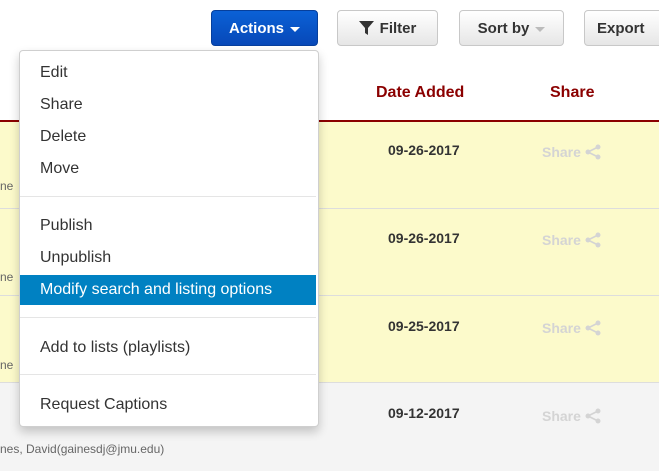  What do you see at coordinates (256, 28) in the screenshot?
I see `actions-button-label: Actions` at bounding box center [256, 28].